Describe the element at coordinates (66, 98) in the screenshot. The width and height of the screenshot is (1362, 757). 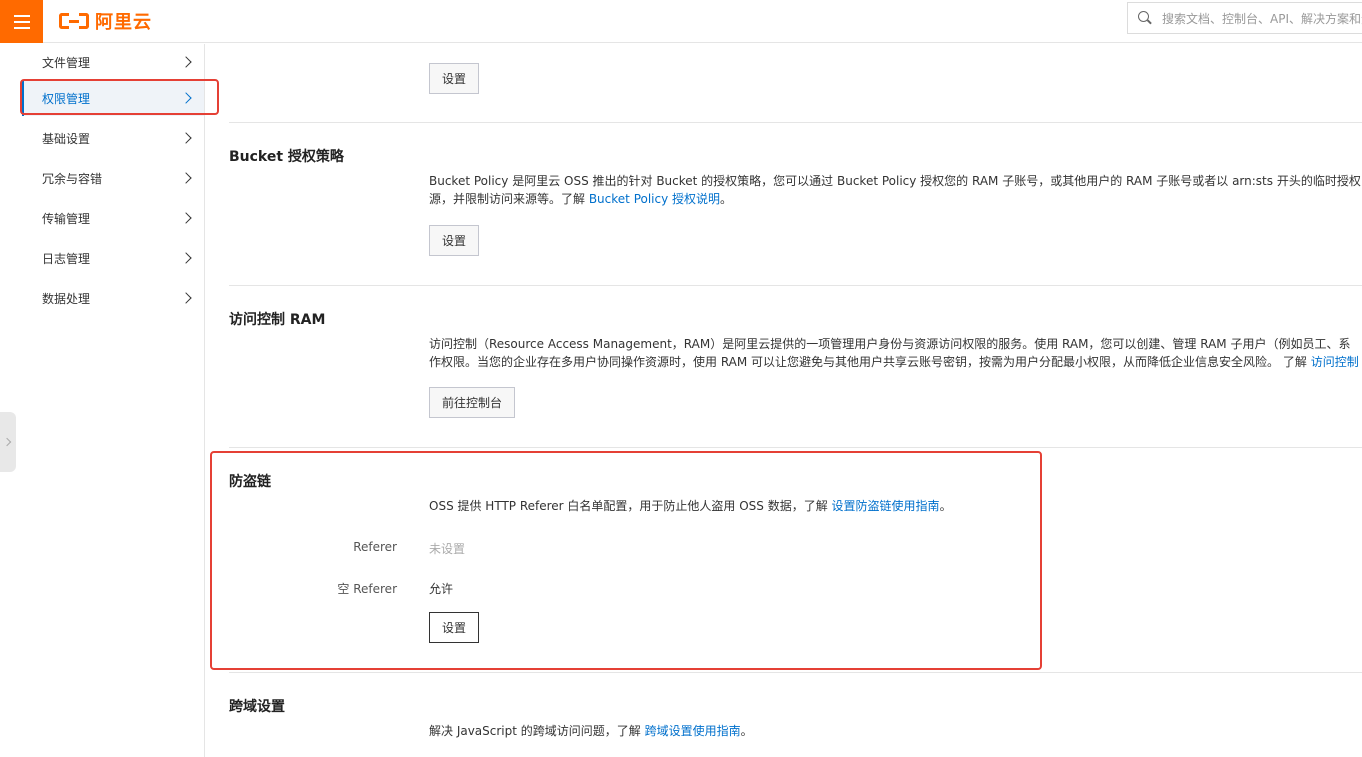
I see `sidebar-item-label: 权限管理` at that location.